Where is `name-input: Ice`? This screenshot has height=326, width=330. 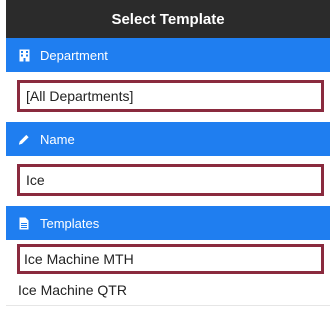
name-input: Ice is located at coordinates (170, 180).